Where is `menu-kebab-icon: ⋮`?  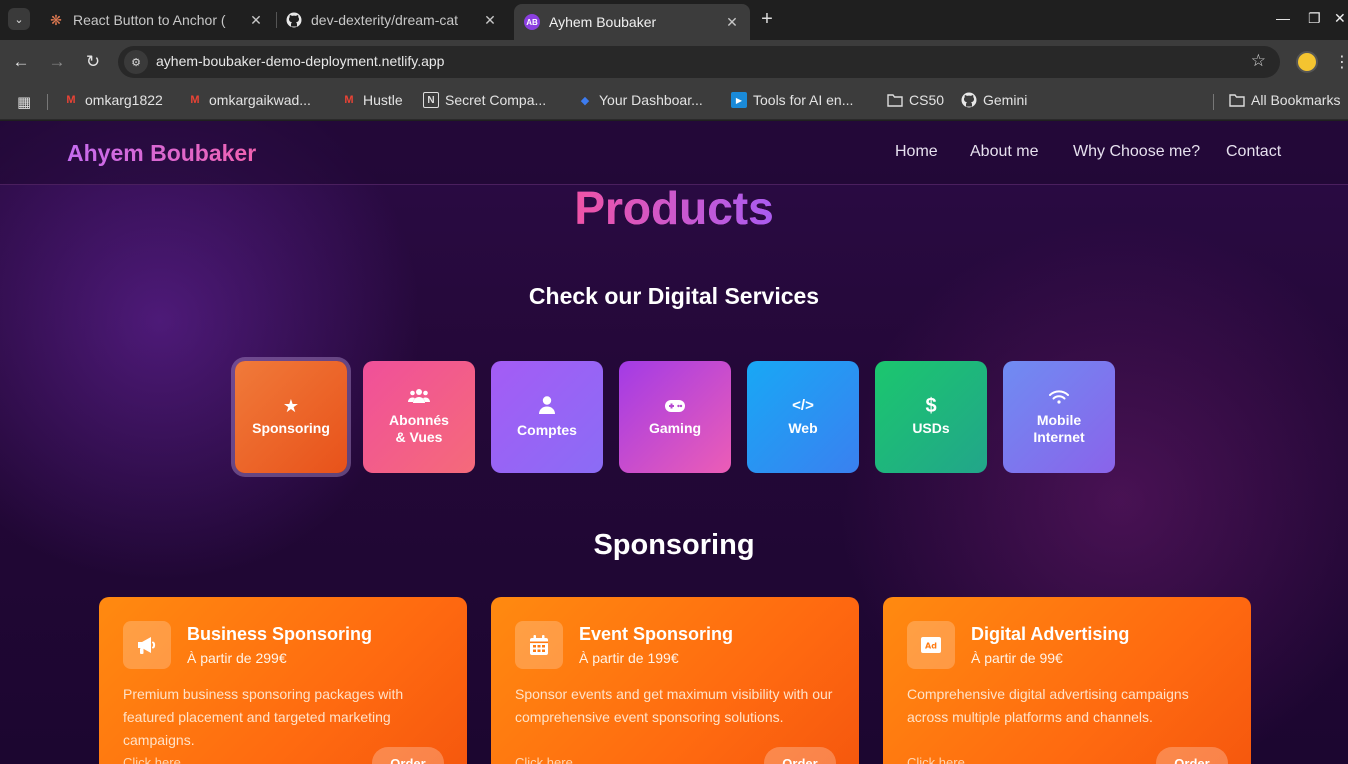 menu-kebab-icon: ⋮ is located at coordinates (1341, 62).